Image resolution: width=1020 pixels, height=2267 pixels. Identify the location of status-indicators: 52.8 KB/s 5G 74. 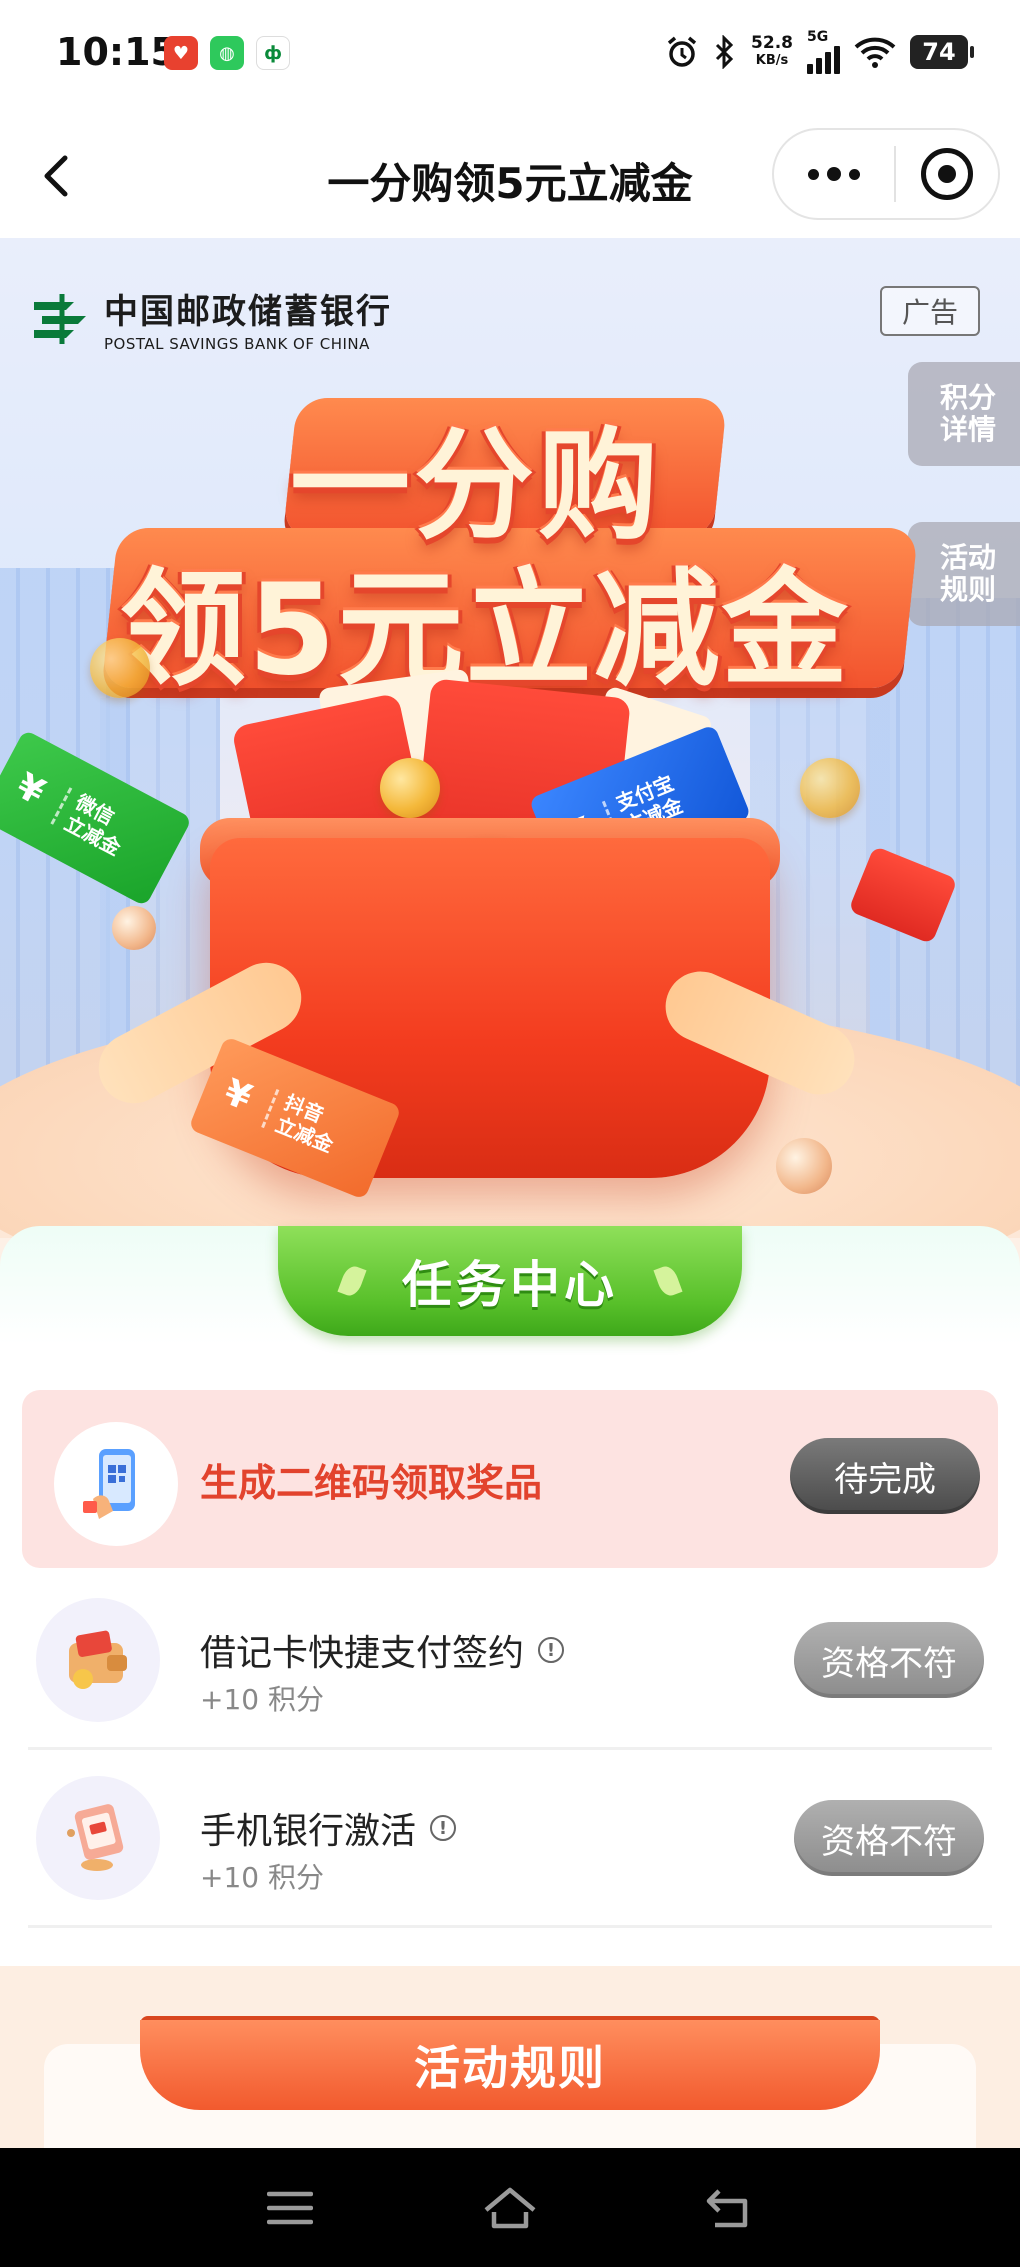
(819, 52).